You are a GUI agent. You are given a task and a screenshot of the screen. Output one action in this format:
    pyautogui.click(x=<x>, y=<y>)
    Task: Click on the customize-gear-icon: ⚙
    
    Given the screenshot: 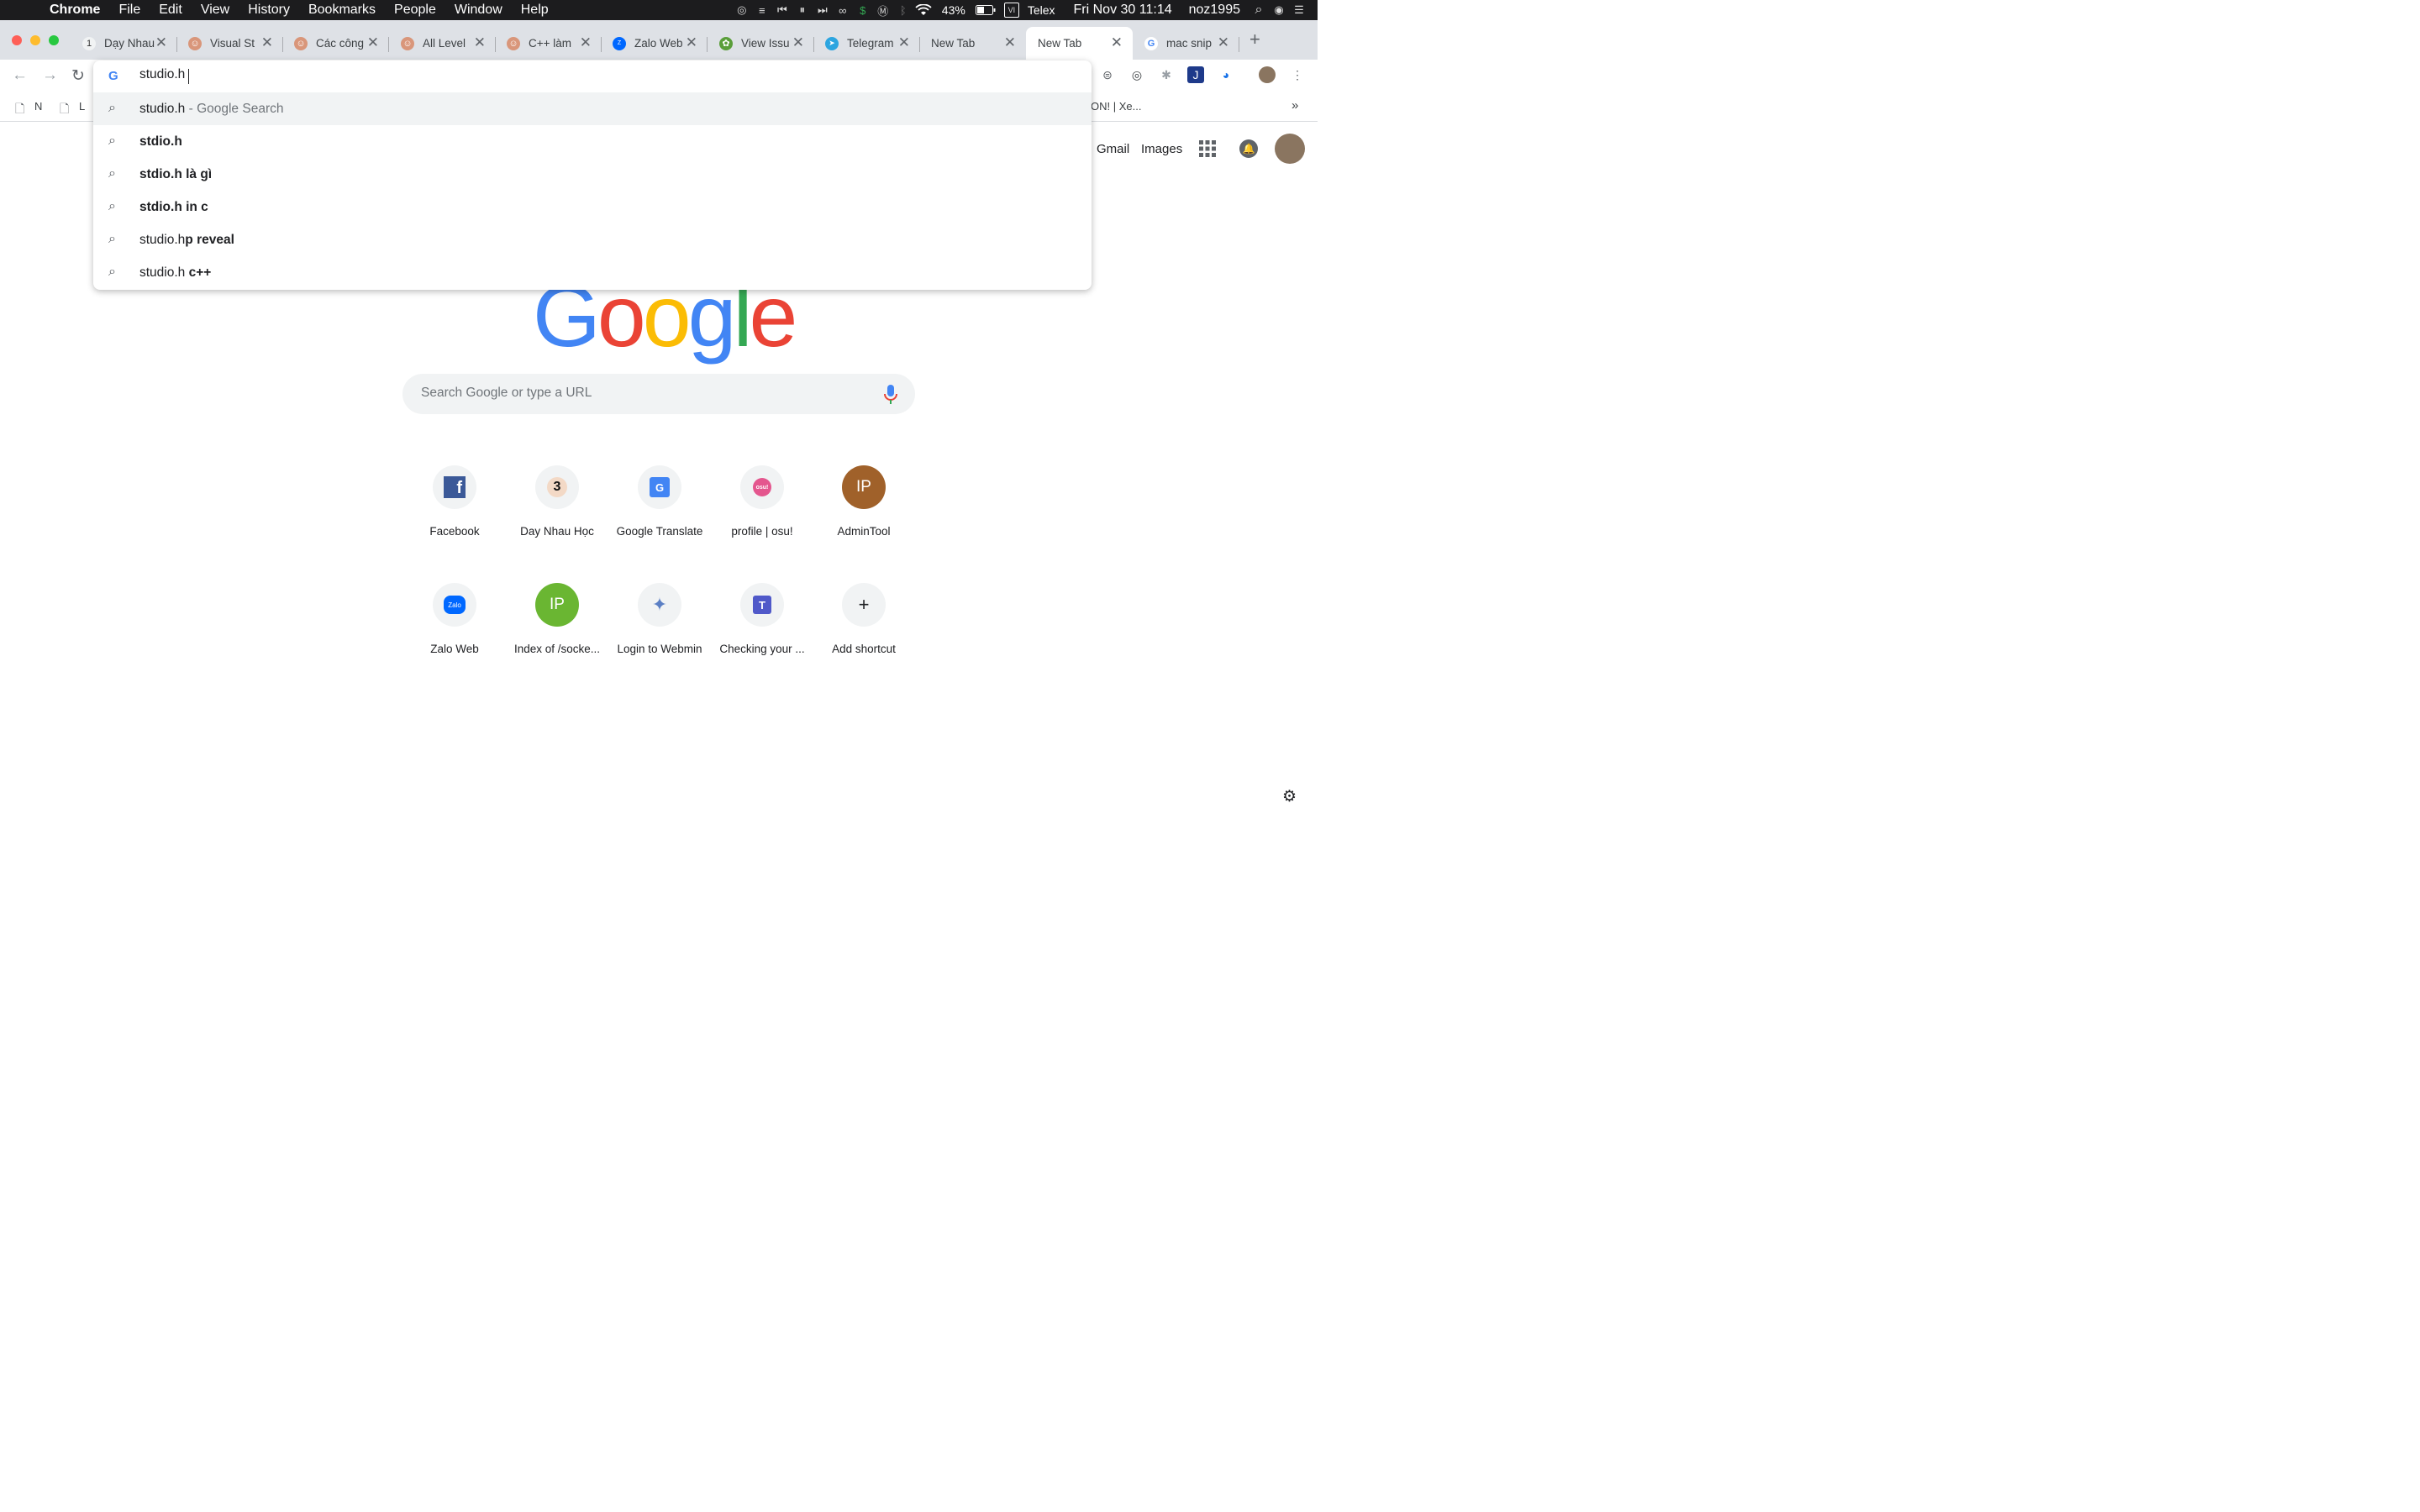 What is the action you would take?
    pyautogui.click(x=1289, y=796)
    